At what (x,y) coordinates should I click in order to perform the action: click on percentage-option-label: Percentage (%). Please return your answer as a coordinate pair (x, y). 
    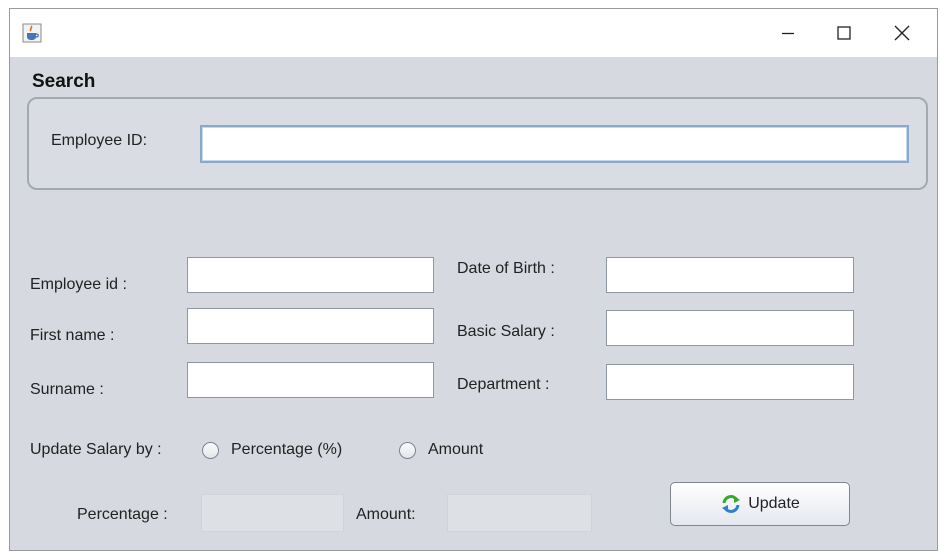
    Looking at the image, I should click on (286, 450).